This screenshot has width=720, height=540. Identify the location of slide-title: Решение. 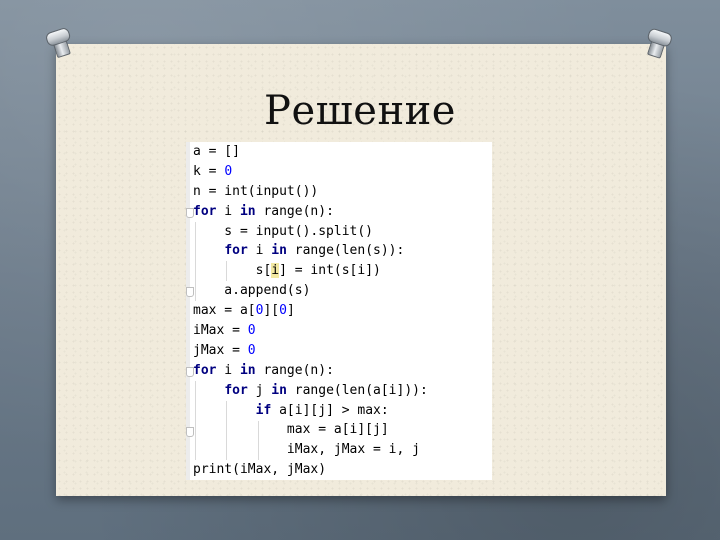
(360, 111).